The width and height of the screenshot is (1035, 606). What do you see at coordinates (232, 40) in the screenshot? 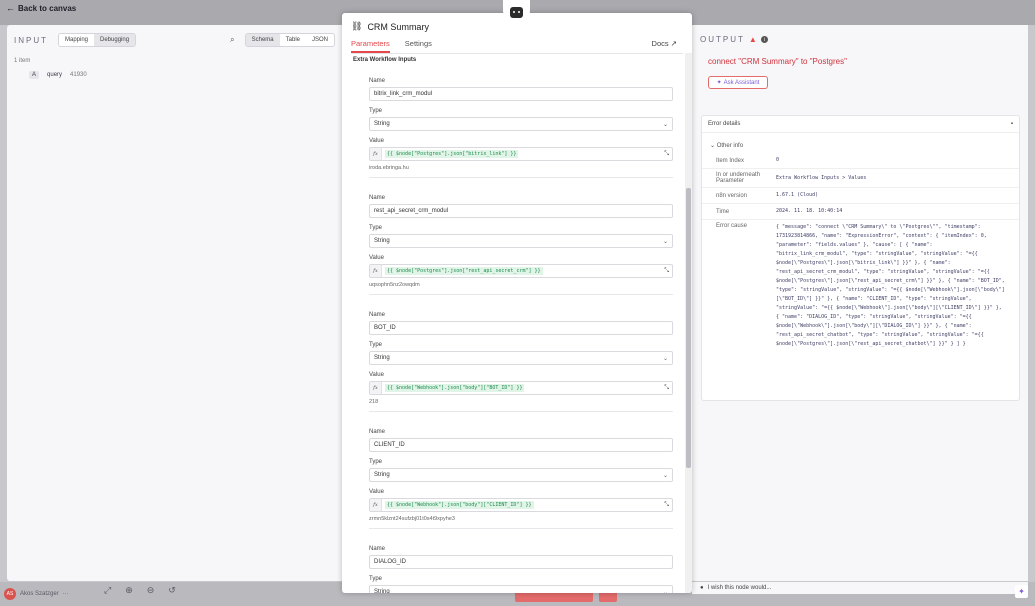
I see `search-icon: ⌕` at bounding box center [232, 40].